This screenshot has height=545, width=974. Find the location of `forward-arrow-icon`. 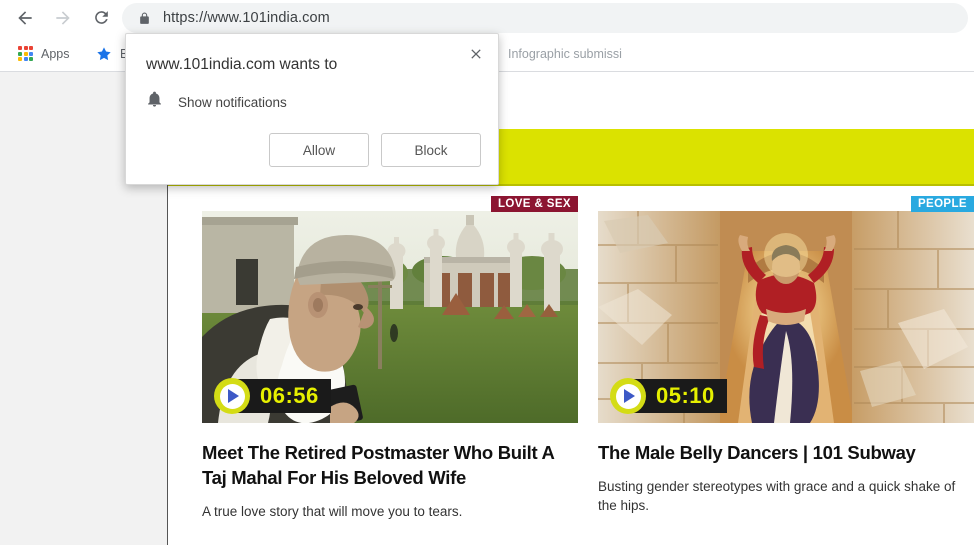

forward-arrow-icon is located at coordinates (63, 17).